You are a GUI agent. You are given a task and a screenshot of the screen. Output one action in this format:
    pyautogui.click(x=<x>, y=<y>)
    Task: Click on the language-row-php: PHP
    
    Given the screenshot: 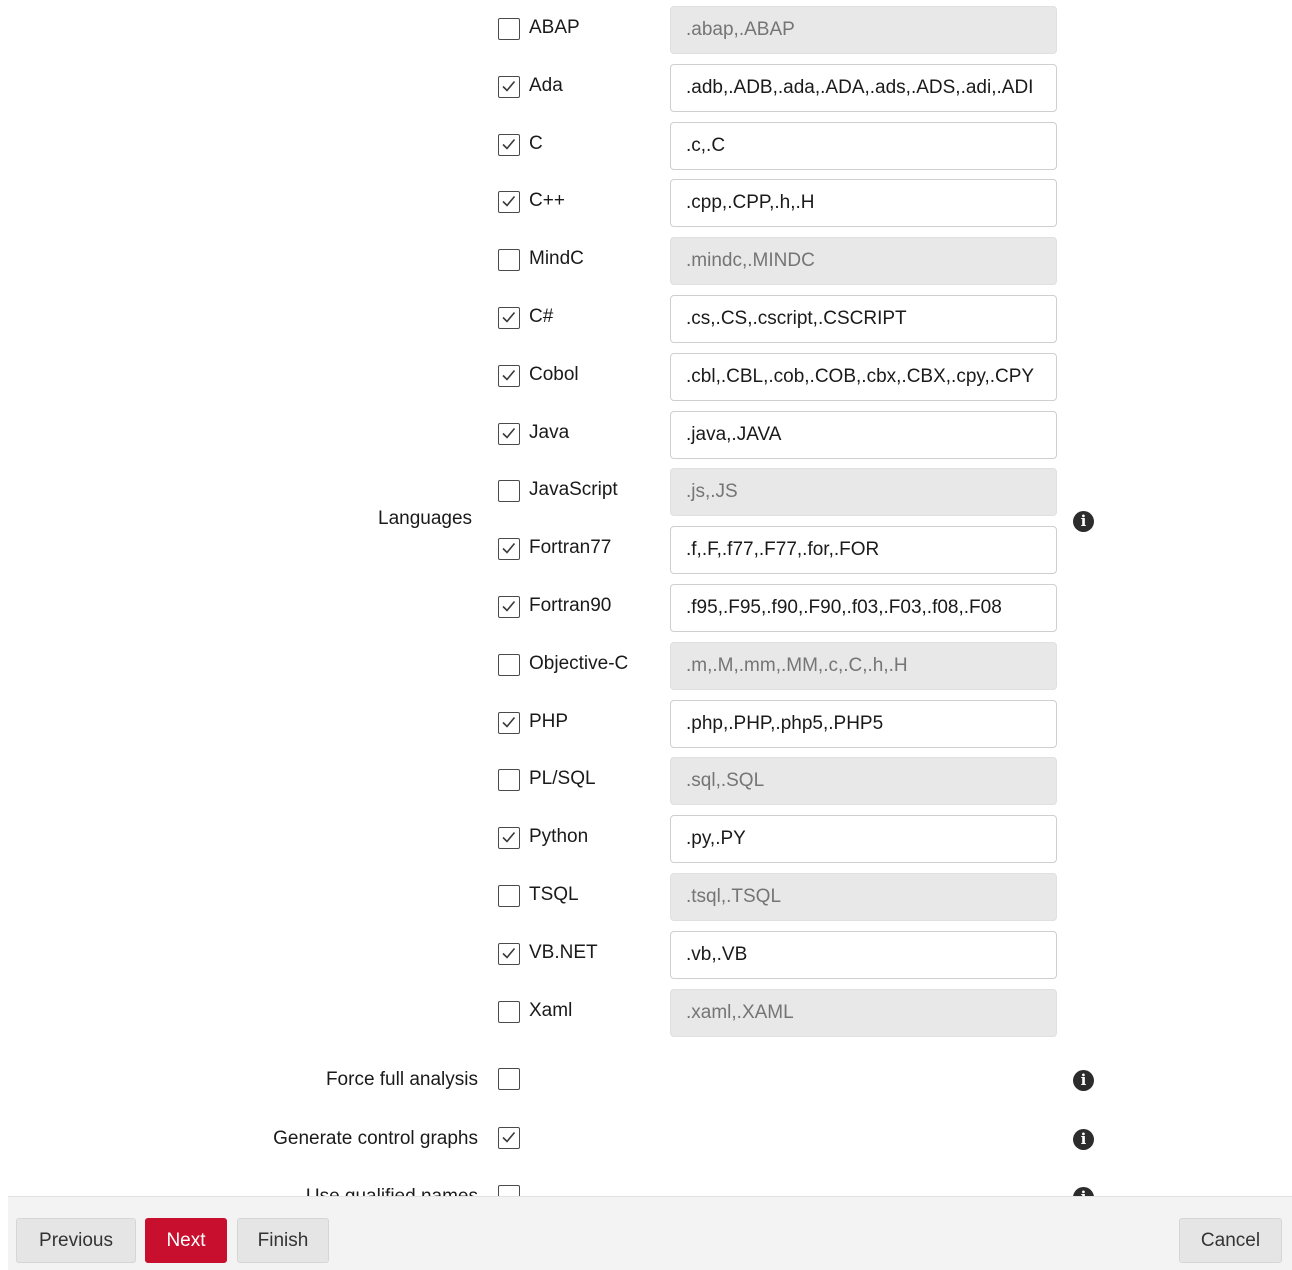 What is the action you would take?
    pyautogui.click(x=646, y=723)
    